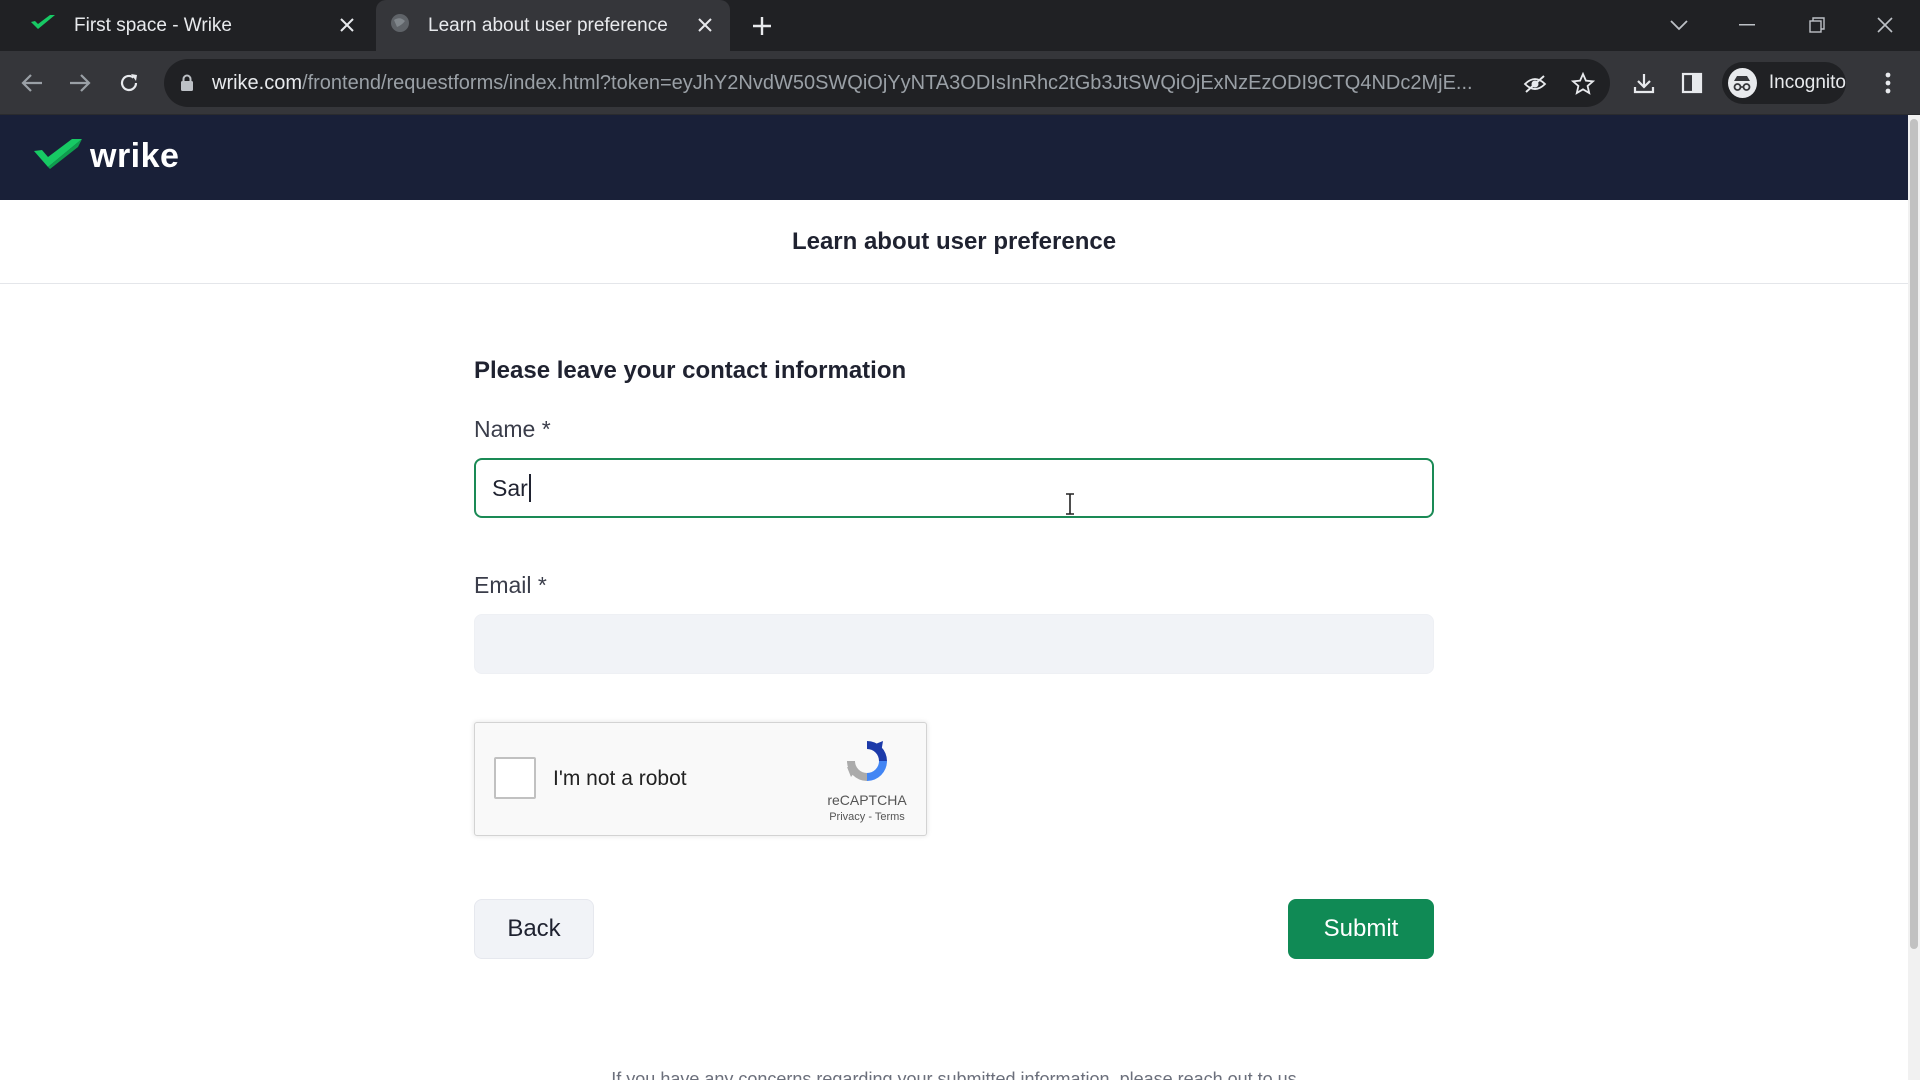 The width and height of the screenshot is (1920, 1080). Describe the element at coordinates (620, 778) in the screenshot. I see `recaptcha-label: I'm not a robot` at that location.